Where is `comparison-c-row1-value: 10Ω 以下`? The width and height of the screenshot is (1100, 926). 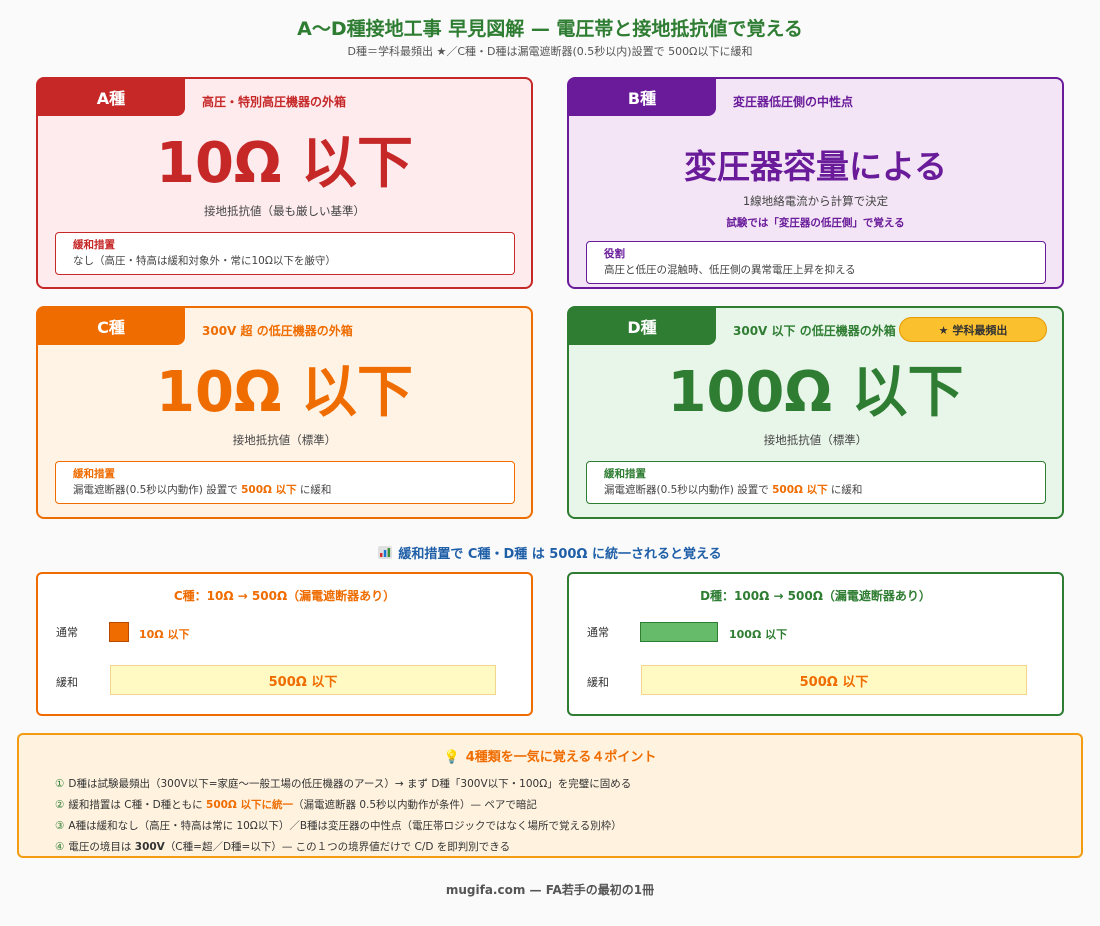
comparison-c-row1-value: 10Ω 以下 is located at coordinates (164, 634).